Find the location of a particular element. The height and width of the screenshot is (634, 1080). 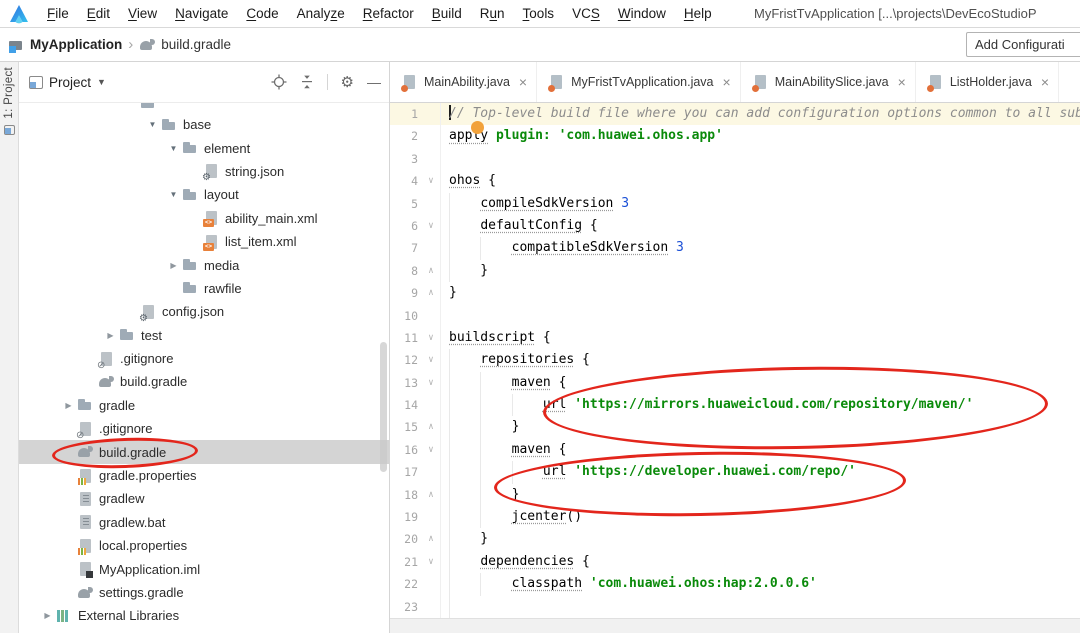

tree-item: gradlew.bat is located at coordinates (204, 522).